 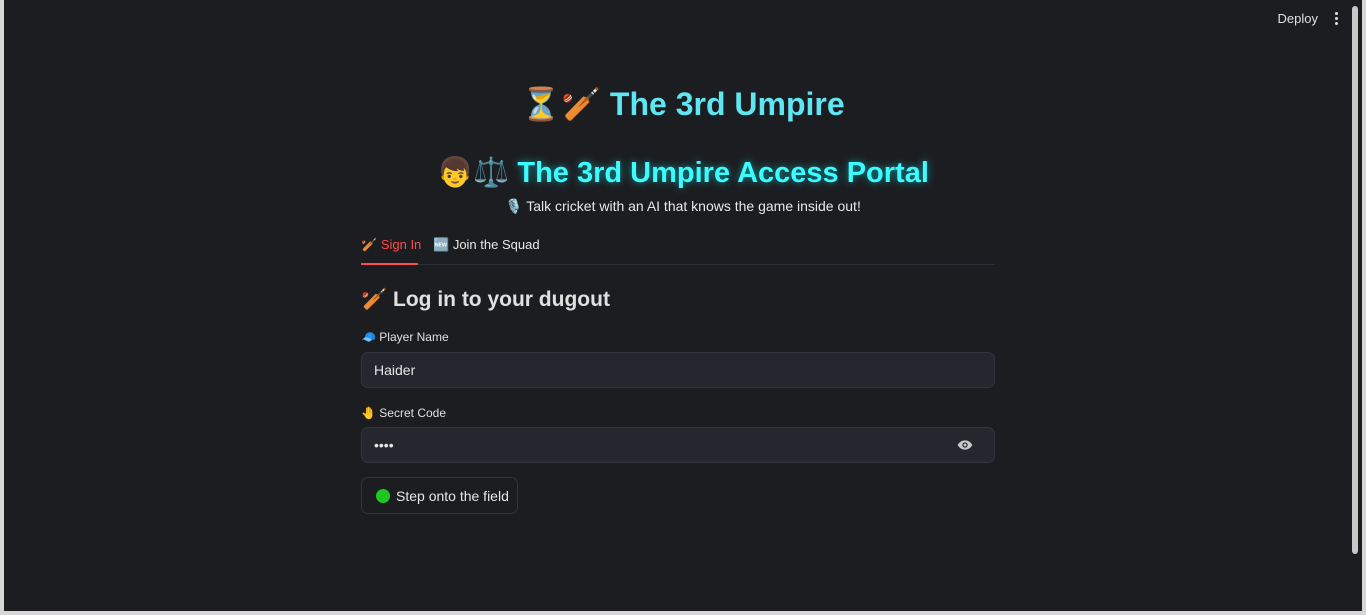 I want to click on secret-code-label: 🤚 Secret Code, so click(x=403, y=413).